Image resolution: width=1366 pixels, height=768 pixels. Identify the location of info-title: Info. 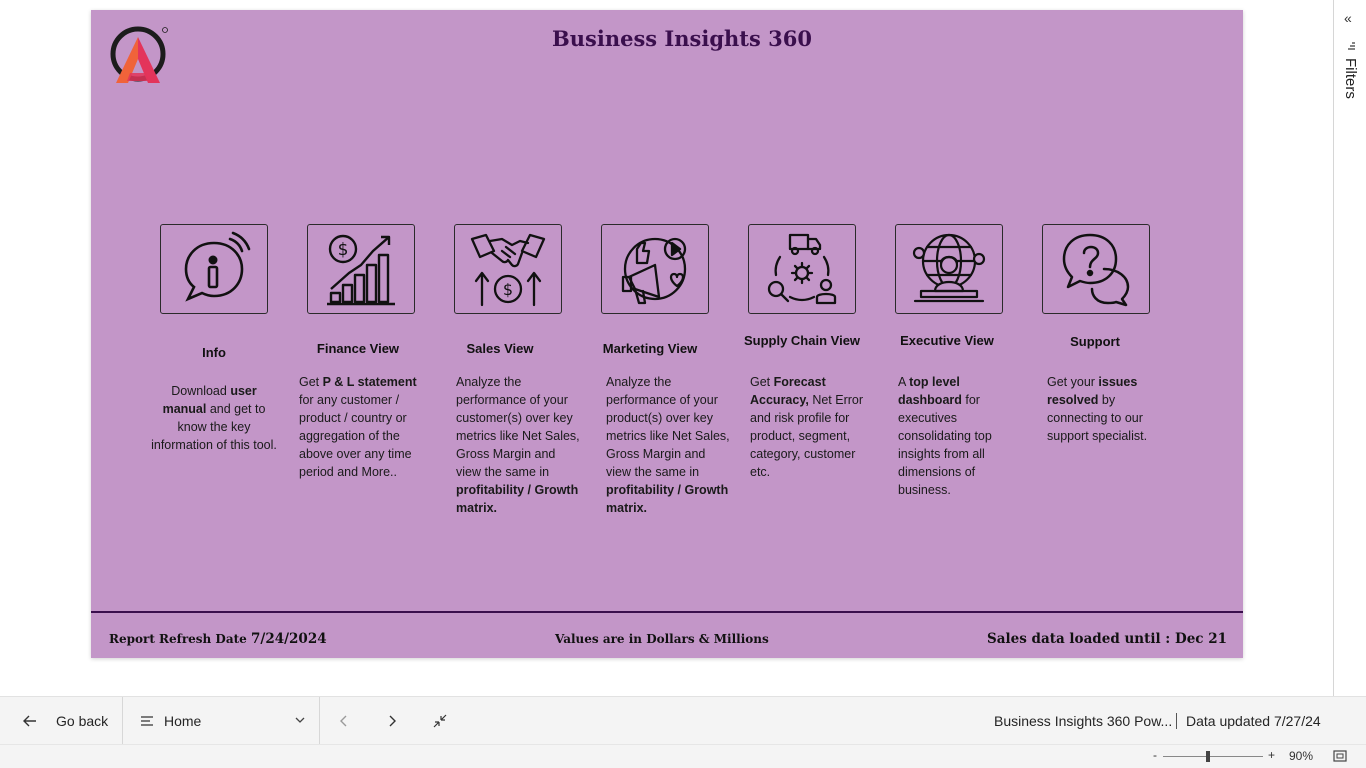
(214, 353).